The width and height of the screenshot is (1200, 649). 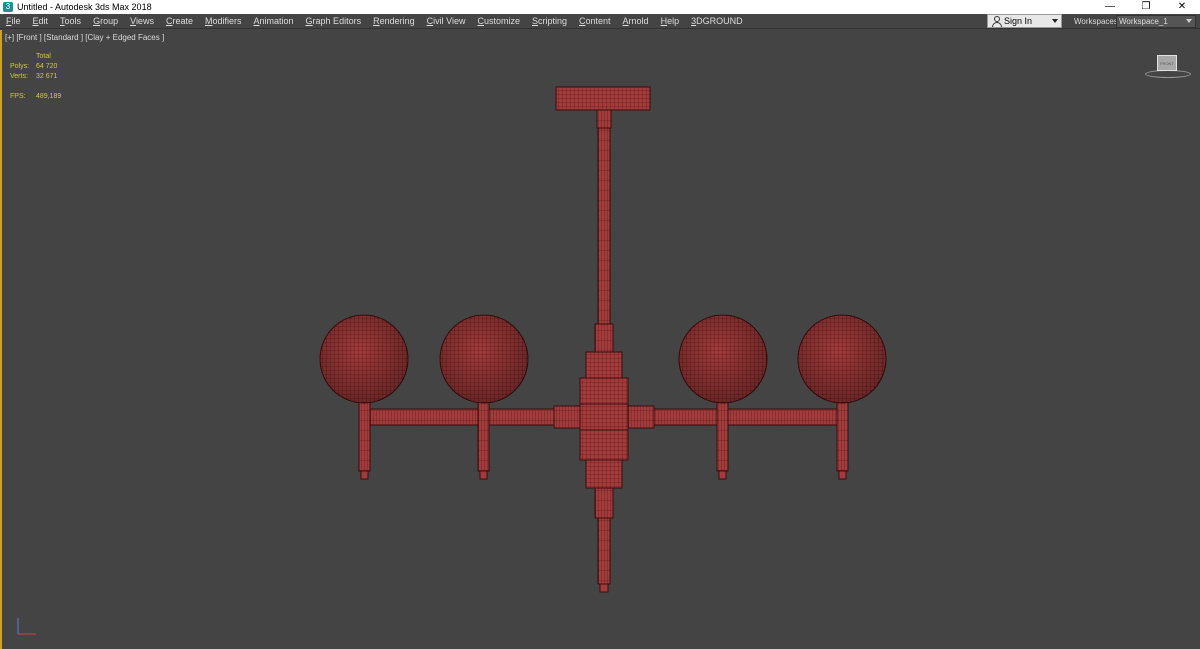 I want to click on menu-item-help: Help, so click(x=670, y=21).